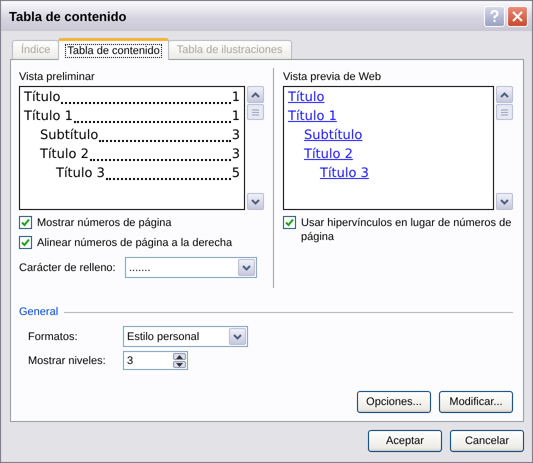 Image resolution: width=533 pixels, height=463 pixels. I want to click on toc-link: Título 2, so click(328, 154).